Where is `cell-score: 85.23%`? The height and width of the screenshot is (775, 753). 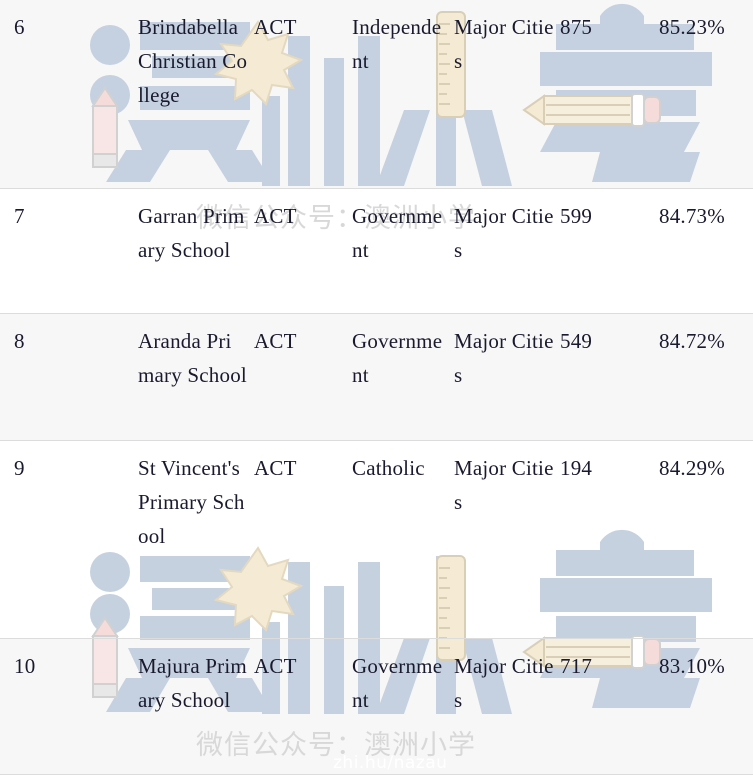
cell-score: 85.23% is located at coordinates (692, 27).